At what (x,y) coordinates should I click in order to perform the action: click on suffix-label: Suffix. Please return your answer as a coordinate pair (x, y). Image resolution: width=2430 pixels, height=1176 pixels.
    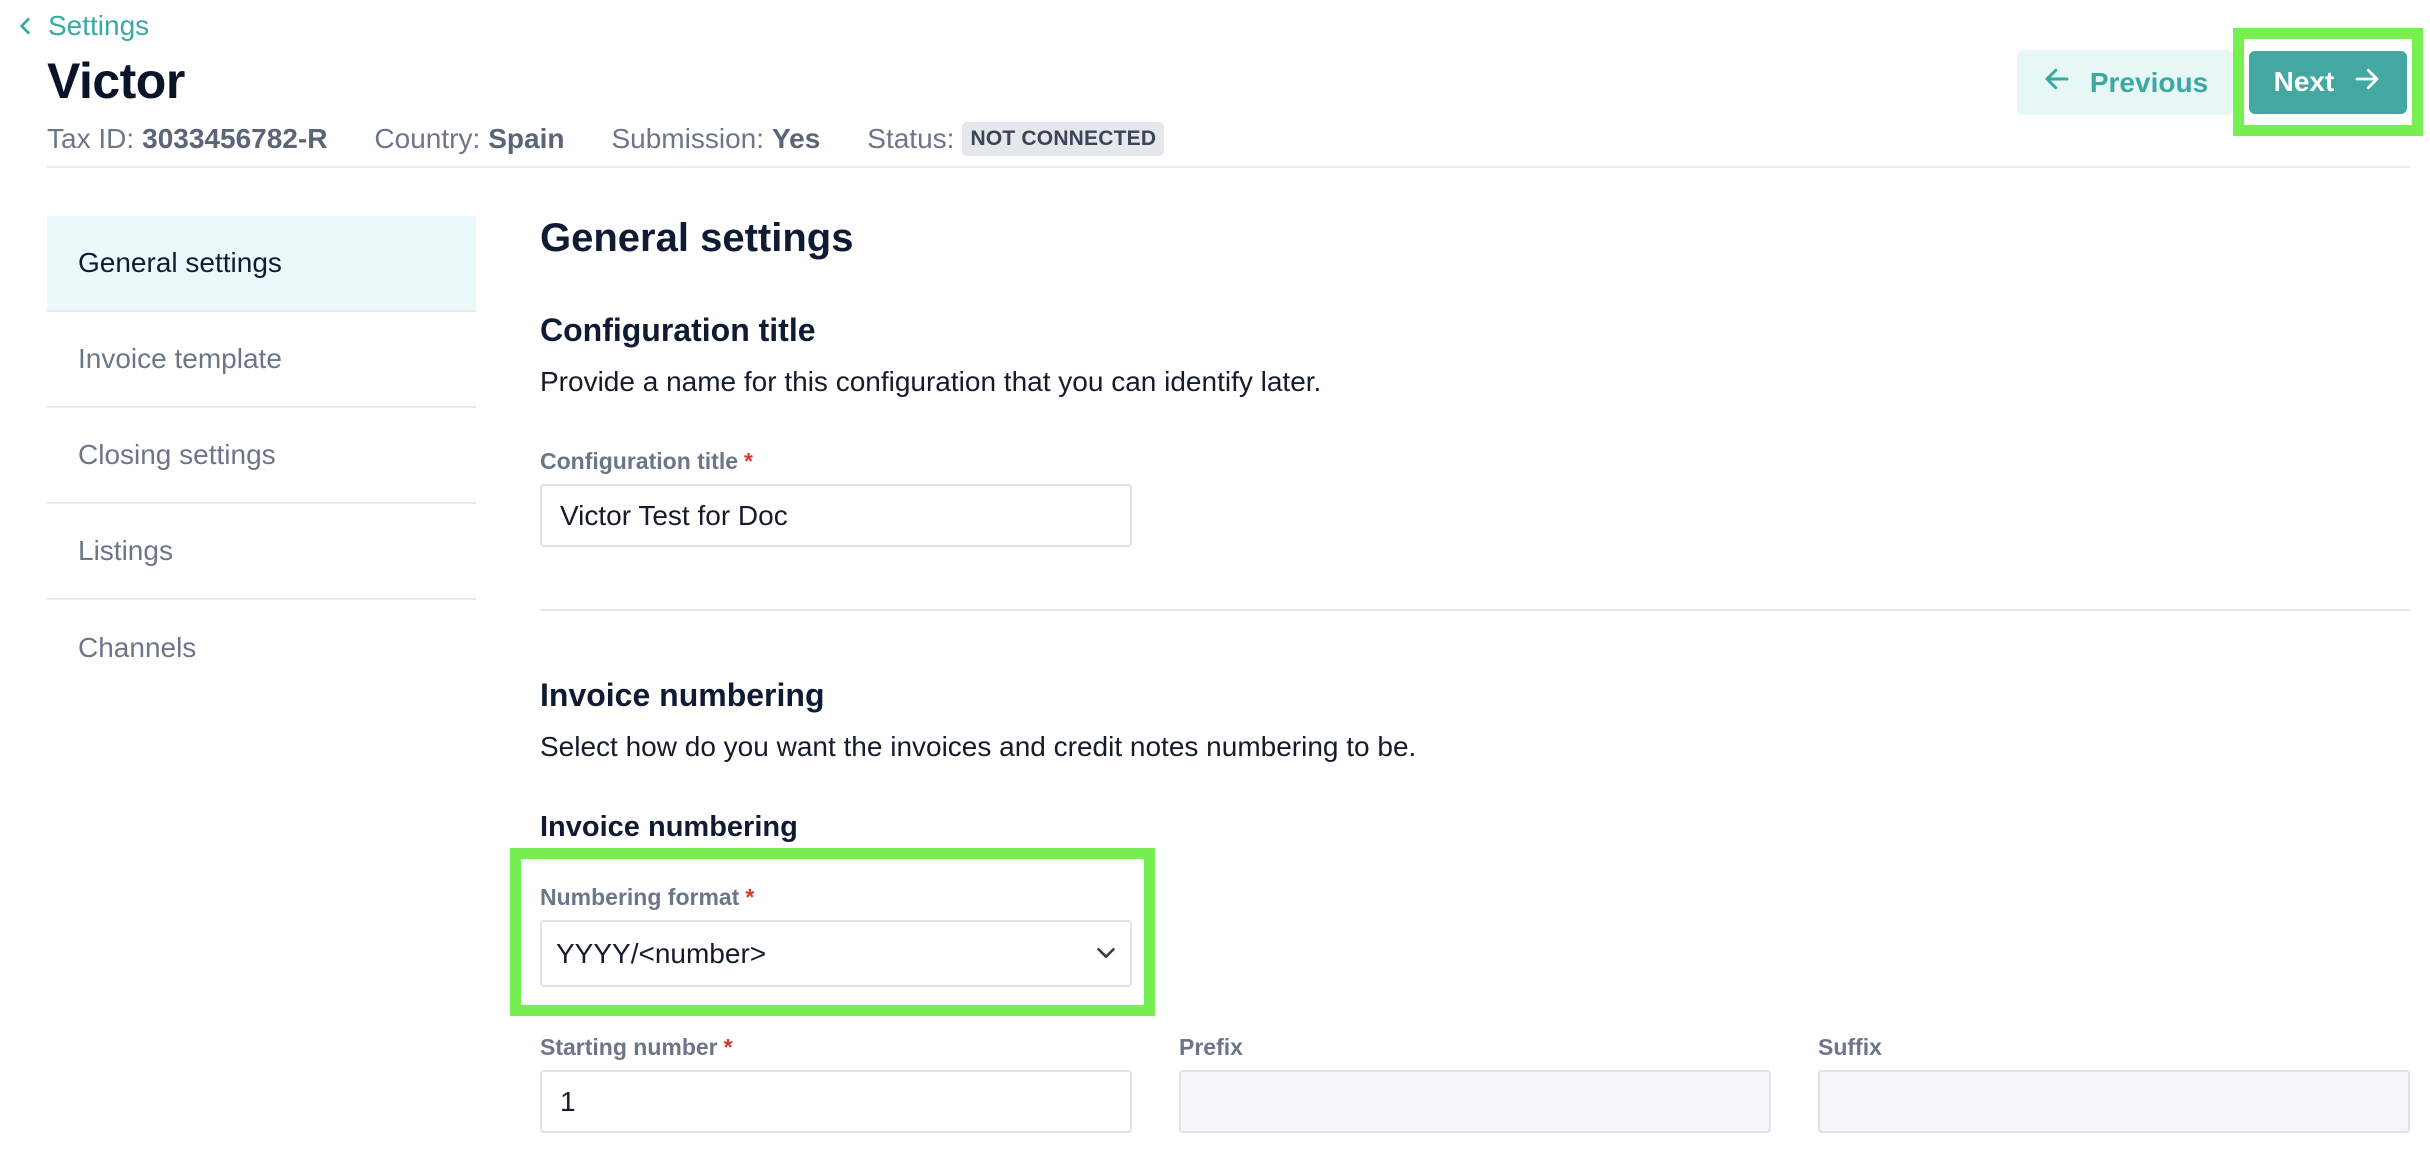
    Looking at the image, I should click on (1850, 1047).